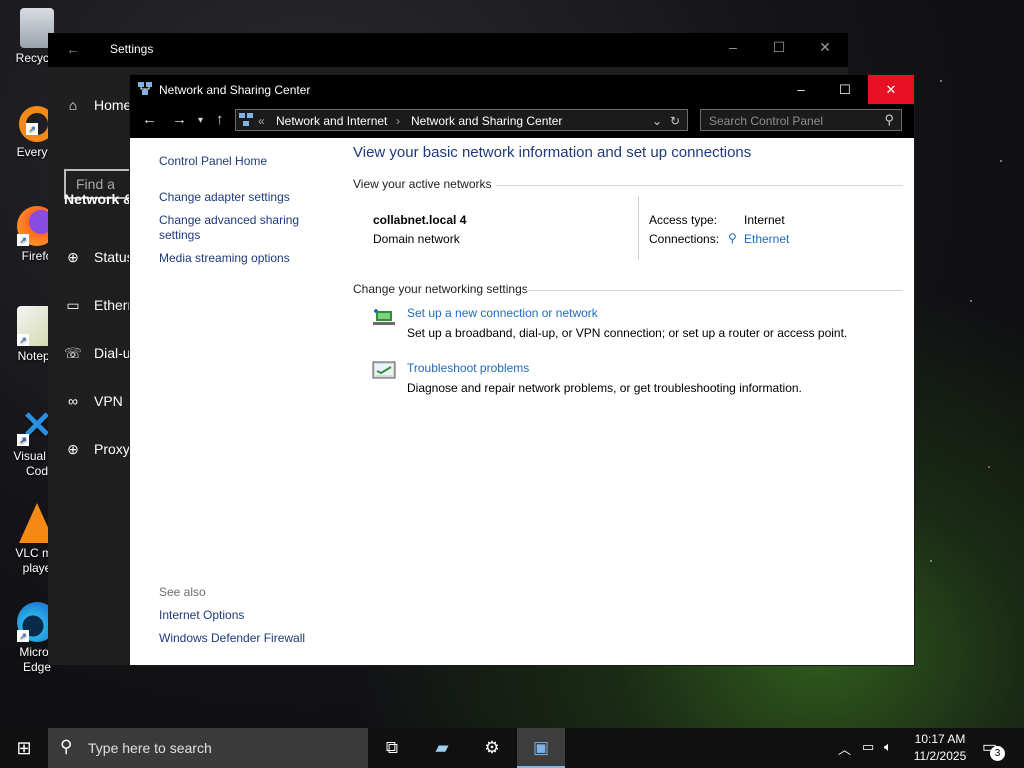 This screenshot has height=768, width=1024. I want to click on vpn-icon: ∞, so click(73, 401).